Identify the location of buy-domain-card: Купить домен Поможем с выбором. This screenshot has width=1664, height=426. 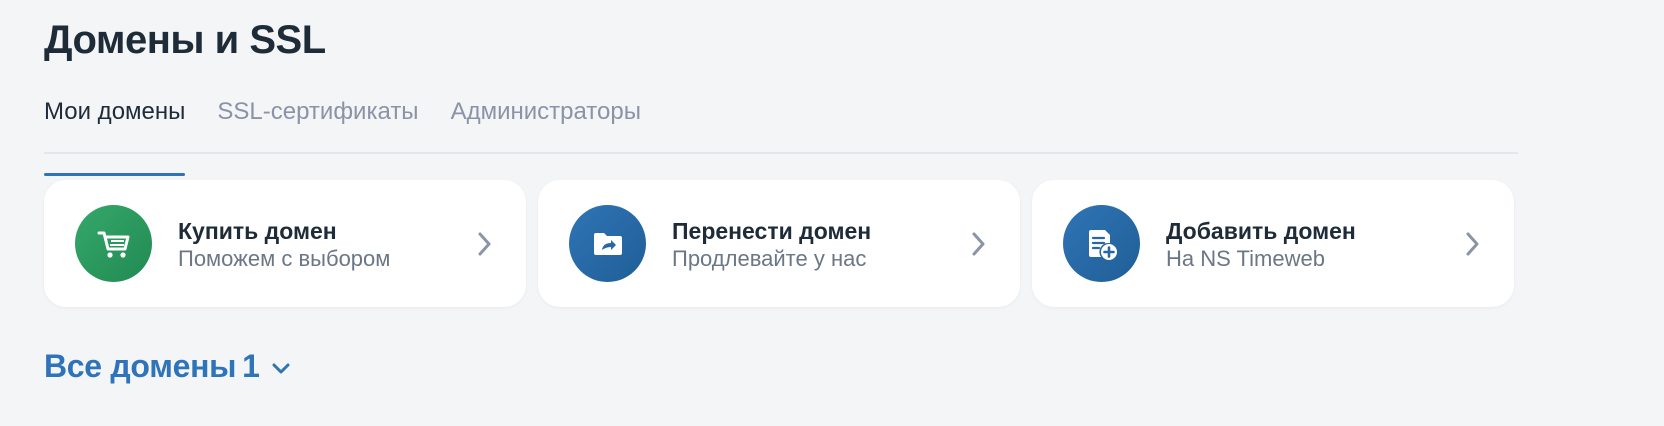
(285, 243).